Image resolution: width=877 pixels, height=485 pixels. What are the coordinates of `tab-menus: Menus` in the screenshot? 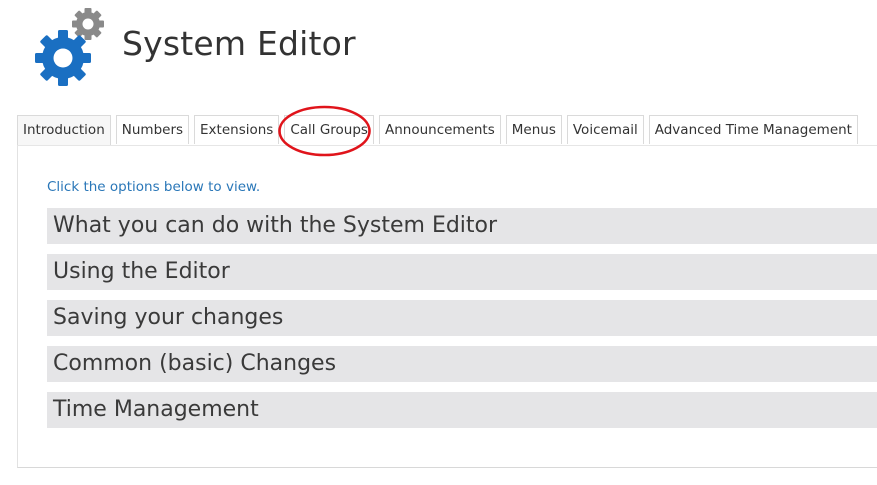 It's located at (533, 129).